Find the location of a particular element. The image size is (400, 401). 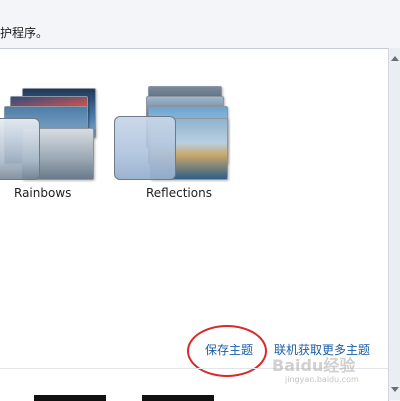

watermark-url: jingyan.baidu.com is located at coordinates (322, 379).